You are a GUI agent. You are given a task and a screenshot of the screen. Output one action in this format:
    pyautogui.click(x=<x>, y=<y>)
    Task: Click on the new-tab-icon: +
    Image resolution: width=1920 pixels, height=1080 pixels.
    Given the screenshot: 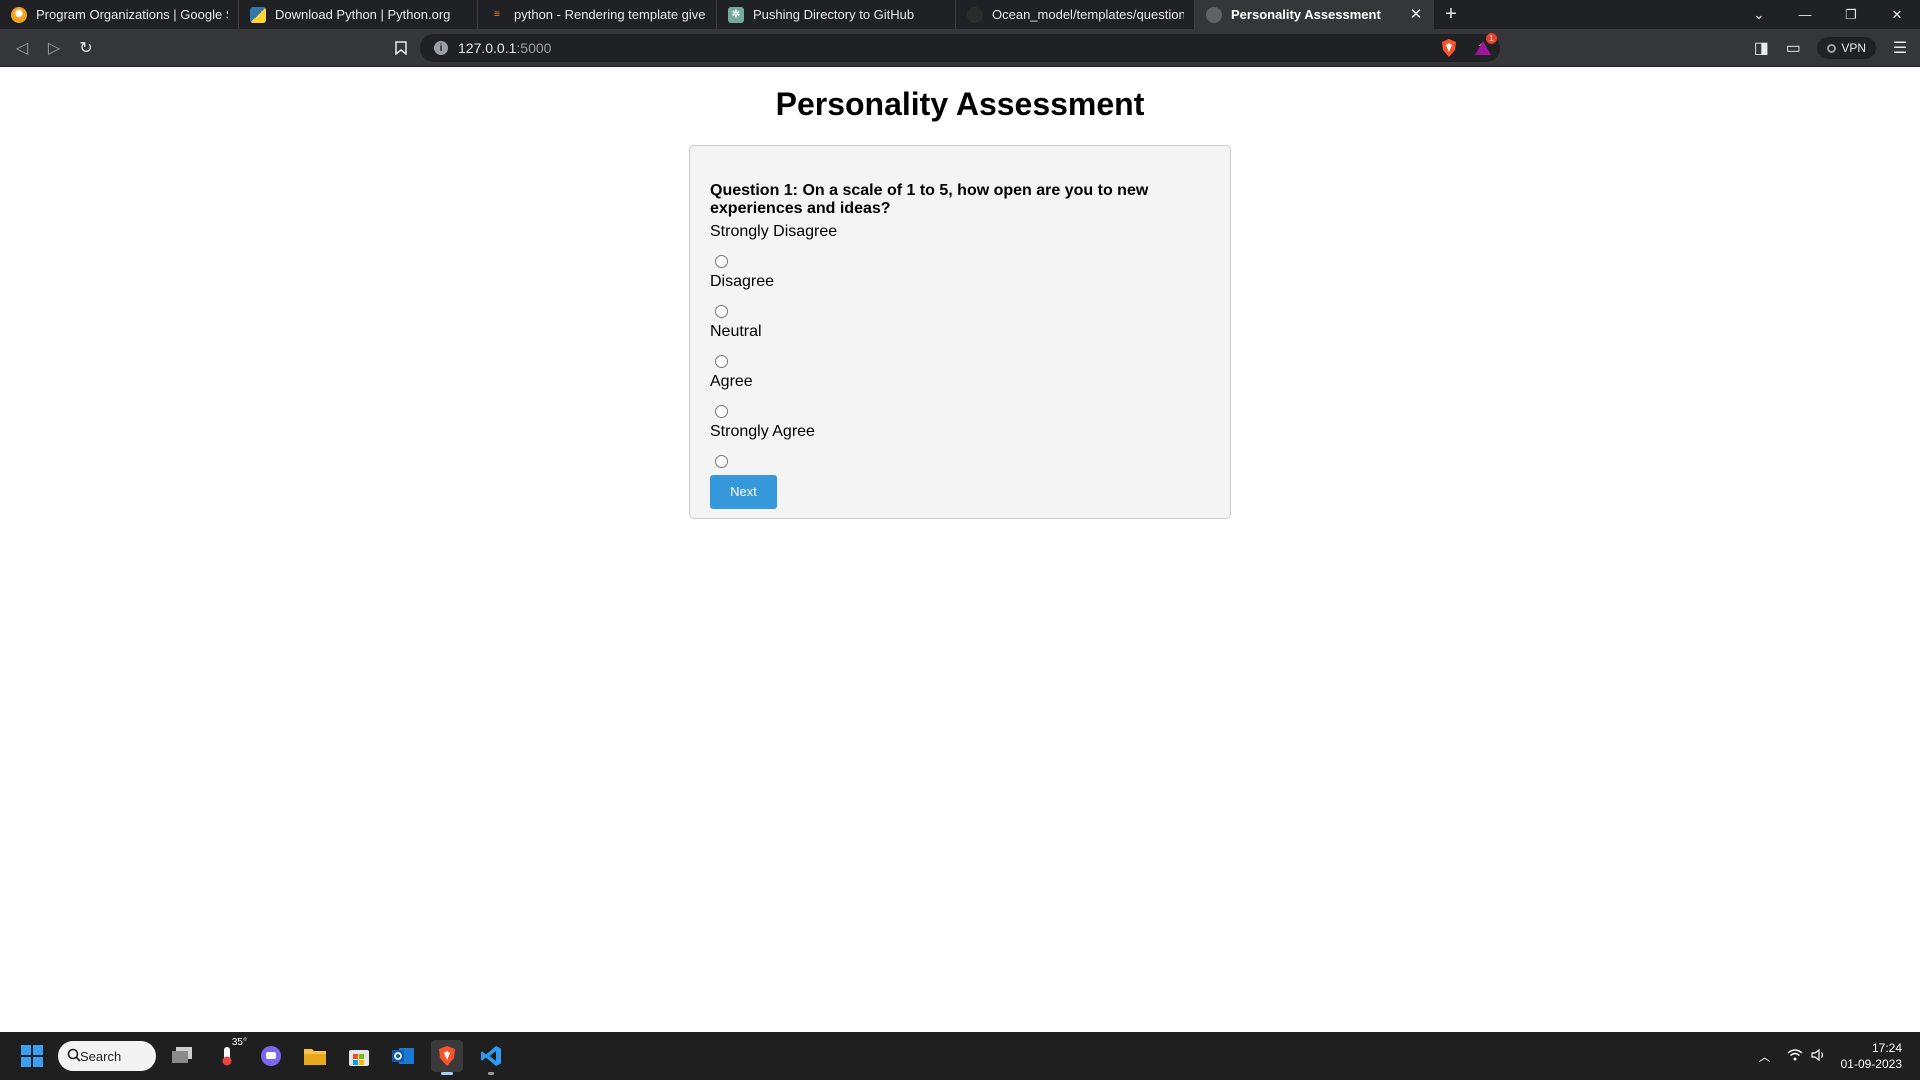 What is the action you would take?
    pyautogui.click(x=1451, y=14)
    